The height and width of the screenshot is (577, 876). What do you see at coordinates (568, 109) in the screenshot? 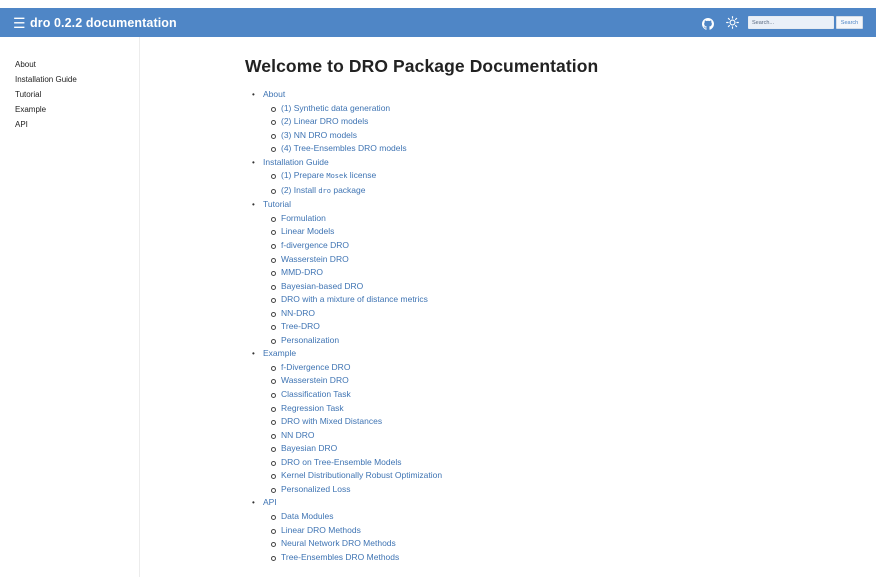
I see `toc-item: (1) Synthetic data generation` at bounding box center [568, 109].